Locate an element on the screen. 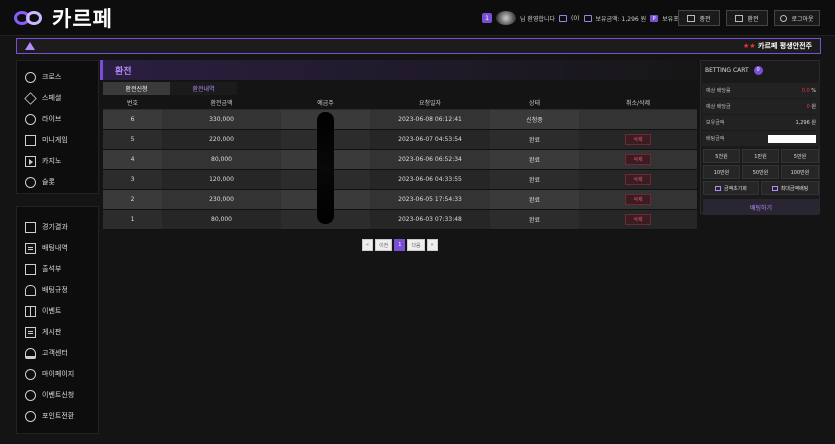  cart-header: BETTING CART 0 is located at coordinates (761, 70).